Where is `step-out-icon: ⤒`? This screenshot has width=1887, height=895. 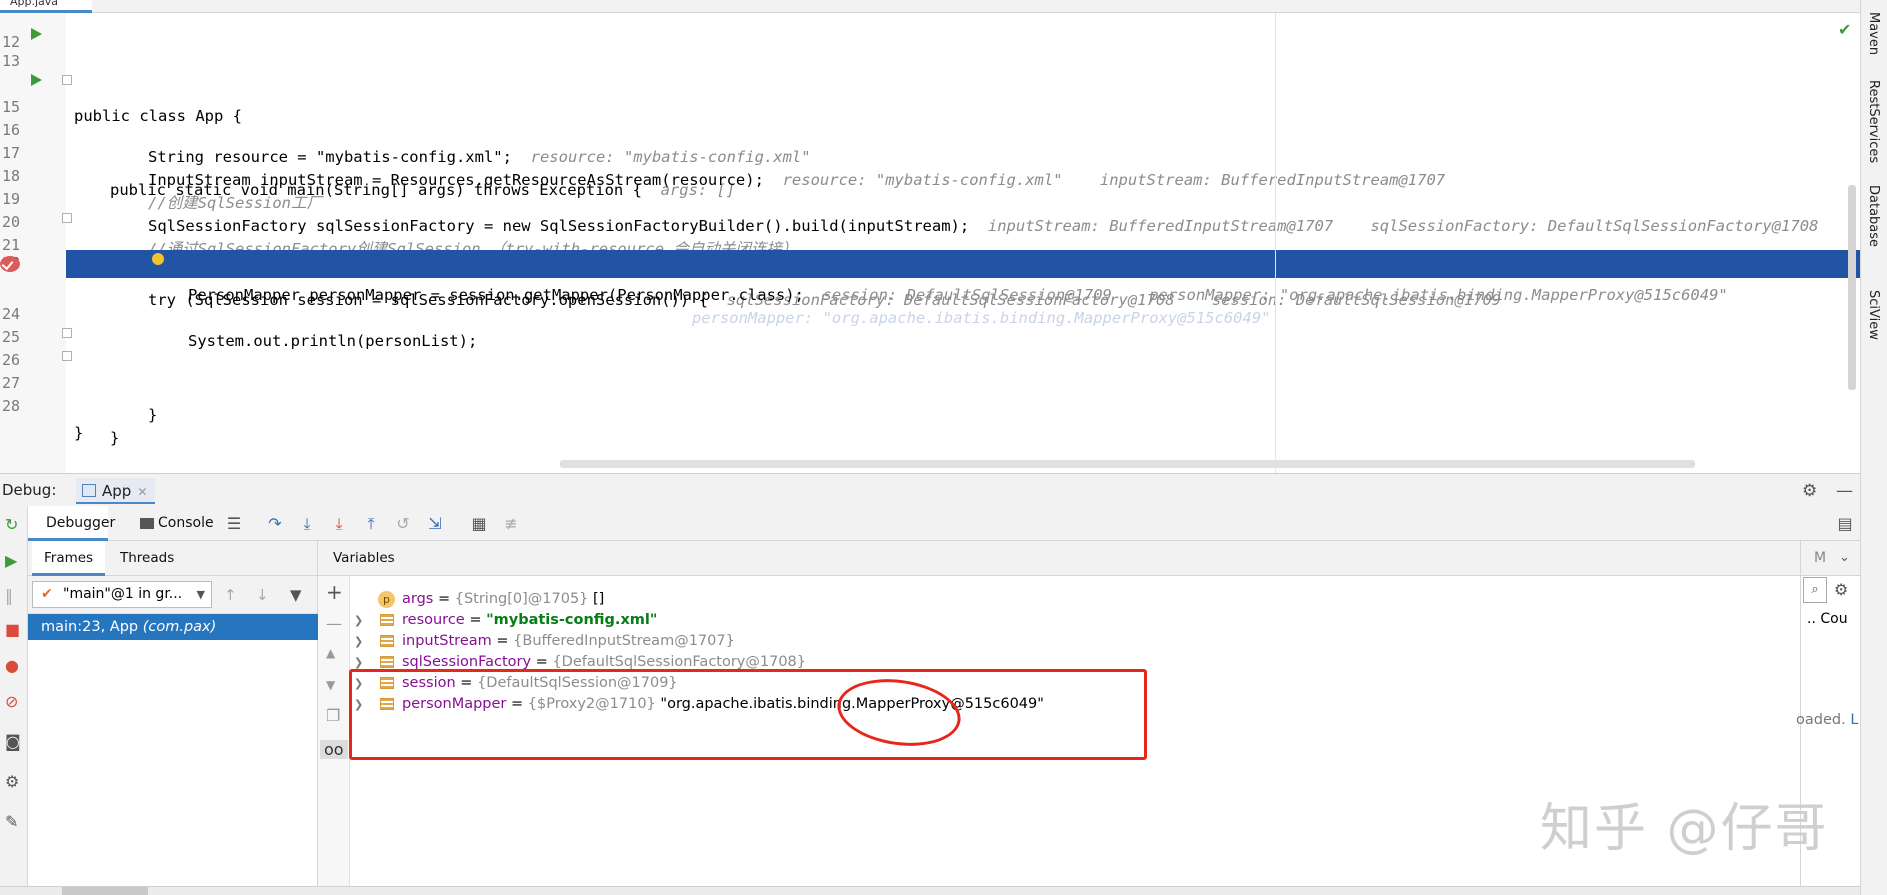
step-out-icon: ⤒ is located at coordinates (371, 524).